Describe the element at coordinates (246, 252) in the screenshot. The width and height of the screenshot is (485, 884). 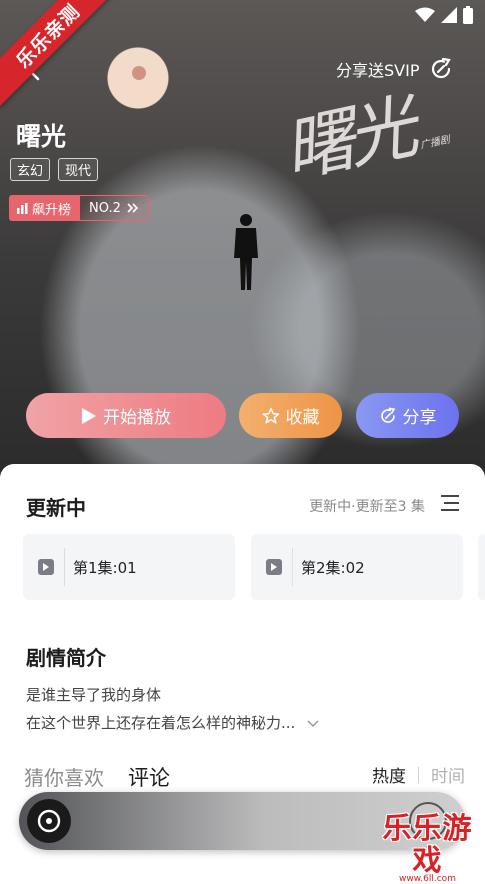
I see `silhouette-figure` at that location.